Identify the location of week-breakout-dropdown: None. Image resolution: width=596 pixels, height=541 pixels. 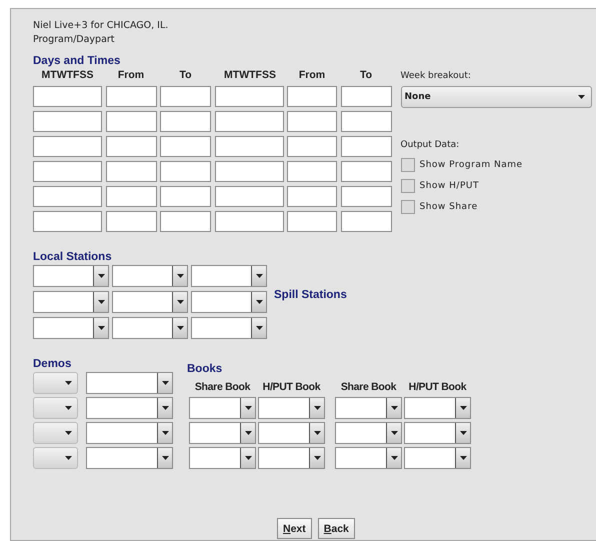
(496, 97).